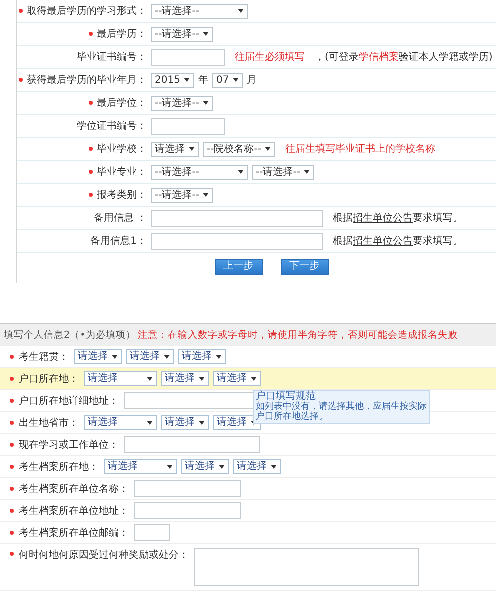 Image resolution: width=496 pixels, height=592 pixels. What do you see at coordinates (87, 80) in the screenshot?
I see `field-label: 获得最后学历的毕业年月：` at bounding box center [87, 80].